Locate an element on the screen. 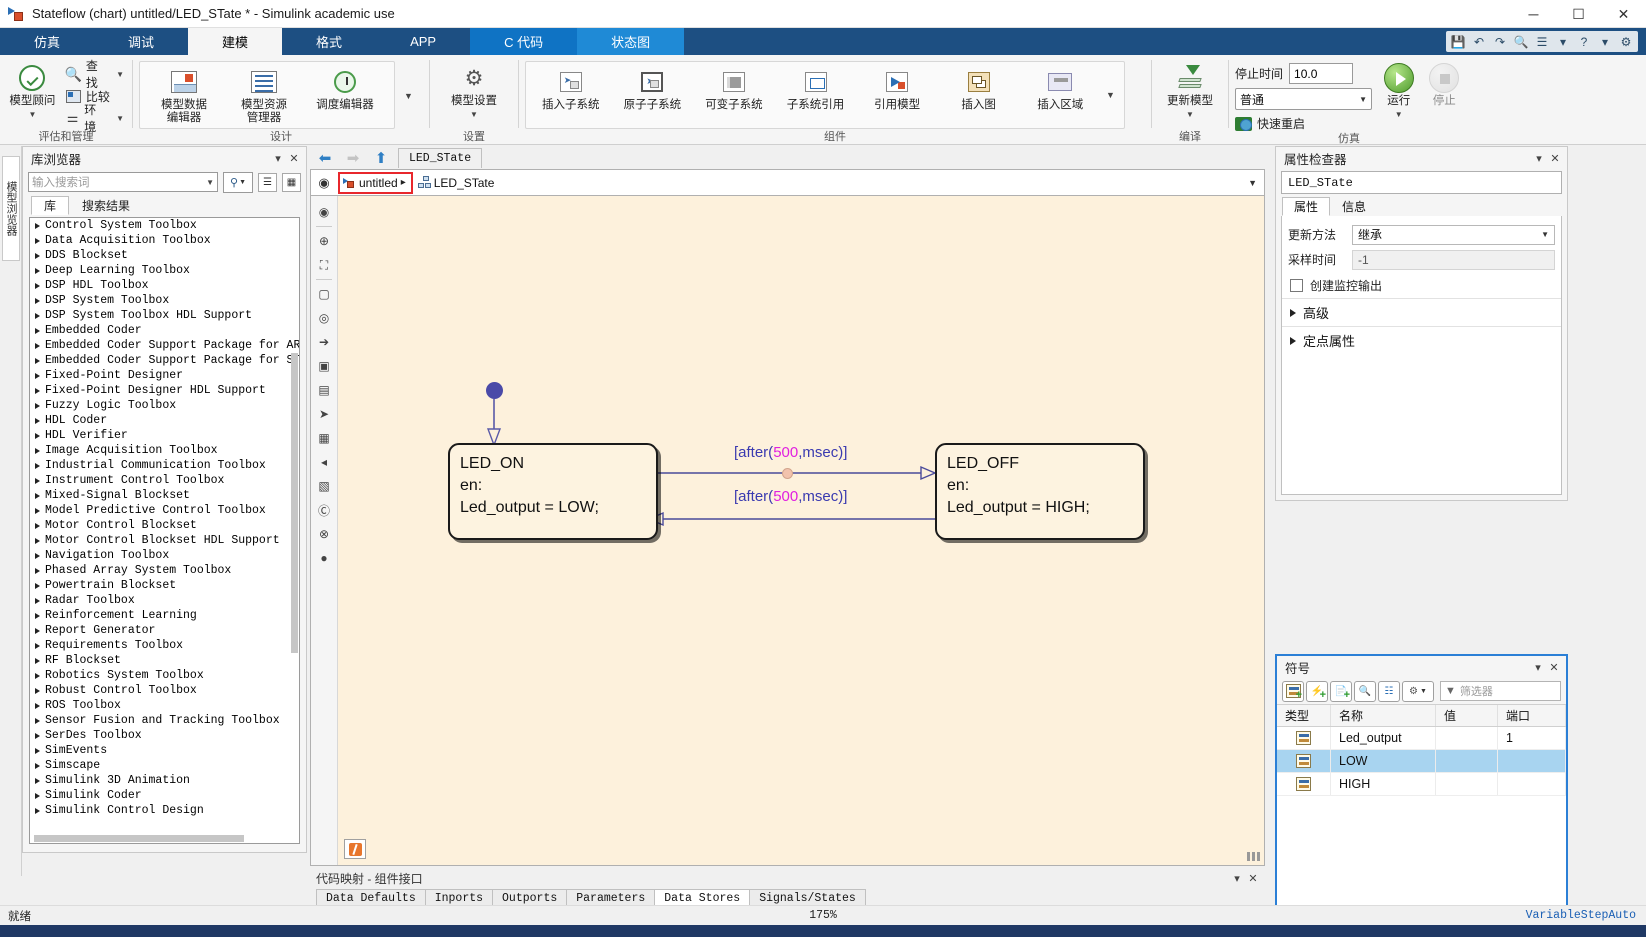 The width and height of the screenshot is (1646, 937). function-call-icon: ➤ is located at coordinates (324, 414).